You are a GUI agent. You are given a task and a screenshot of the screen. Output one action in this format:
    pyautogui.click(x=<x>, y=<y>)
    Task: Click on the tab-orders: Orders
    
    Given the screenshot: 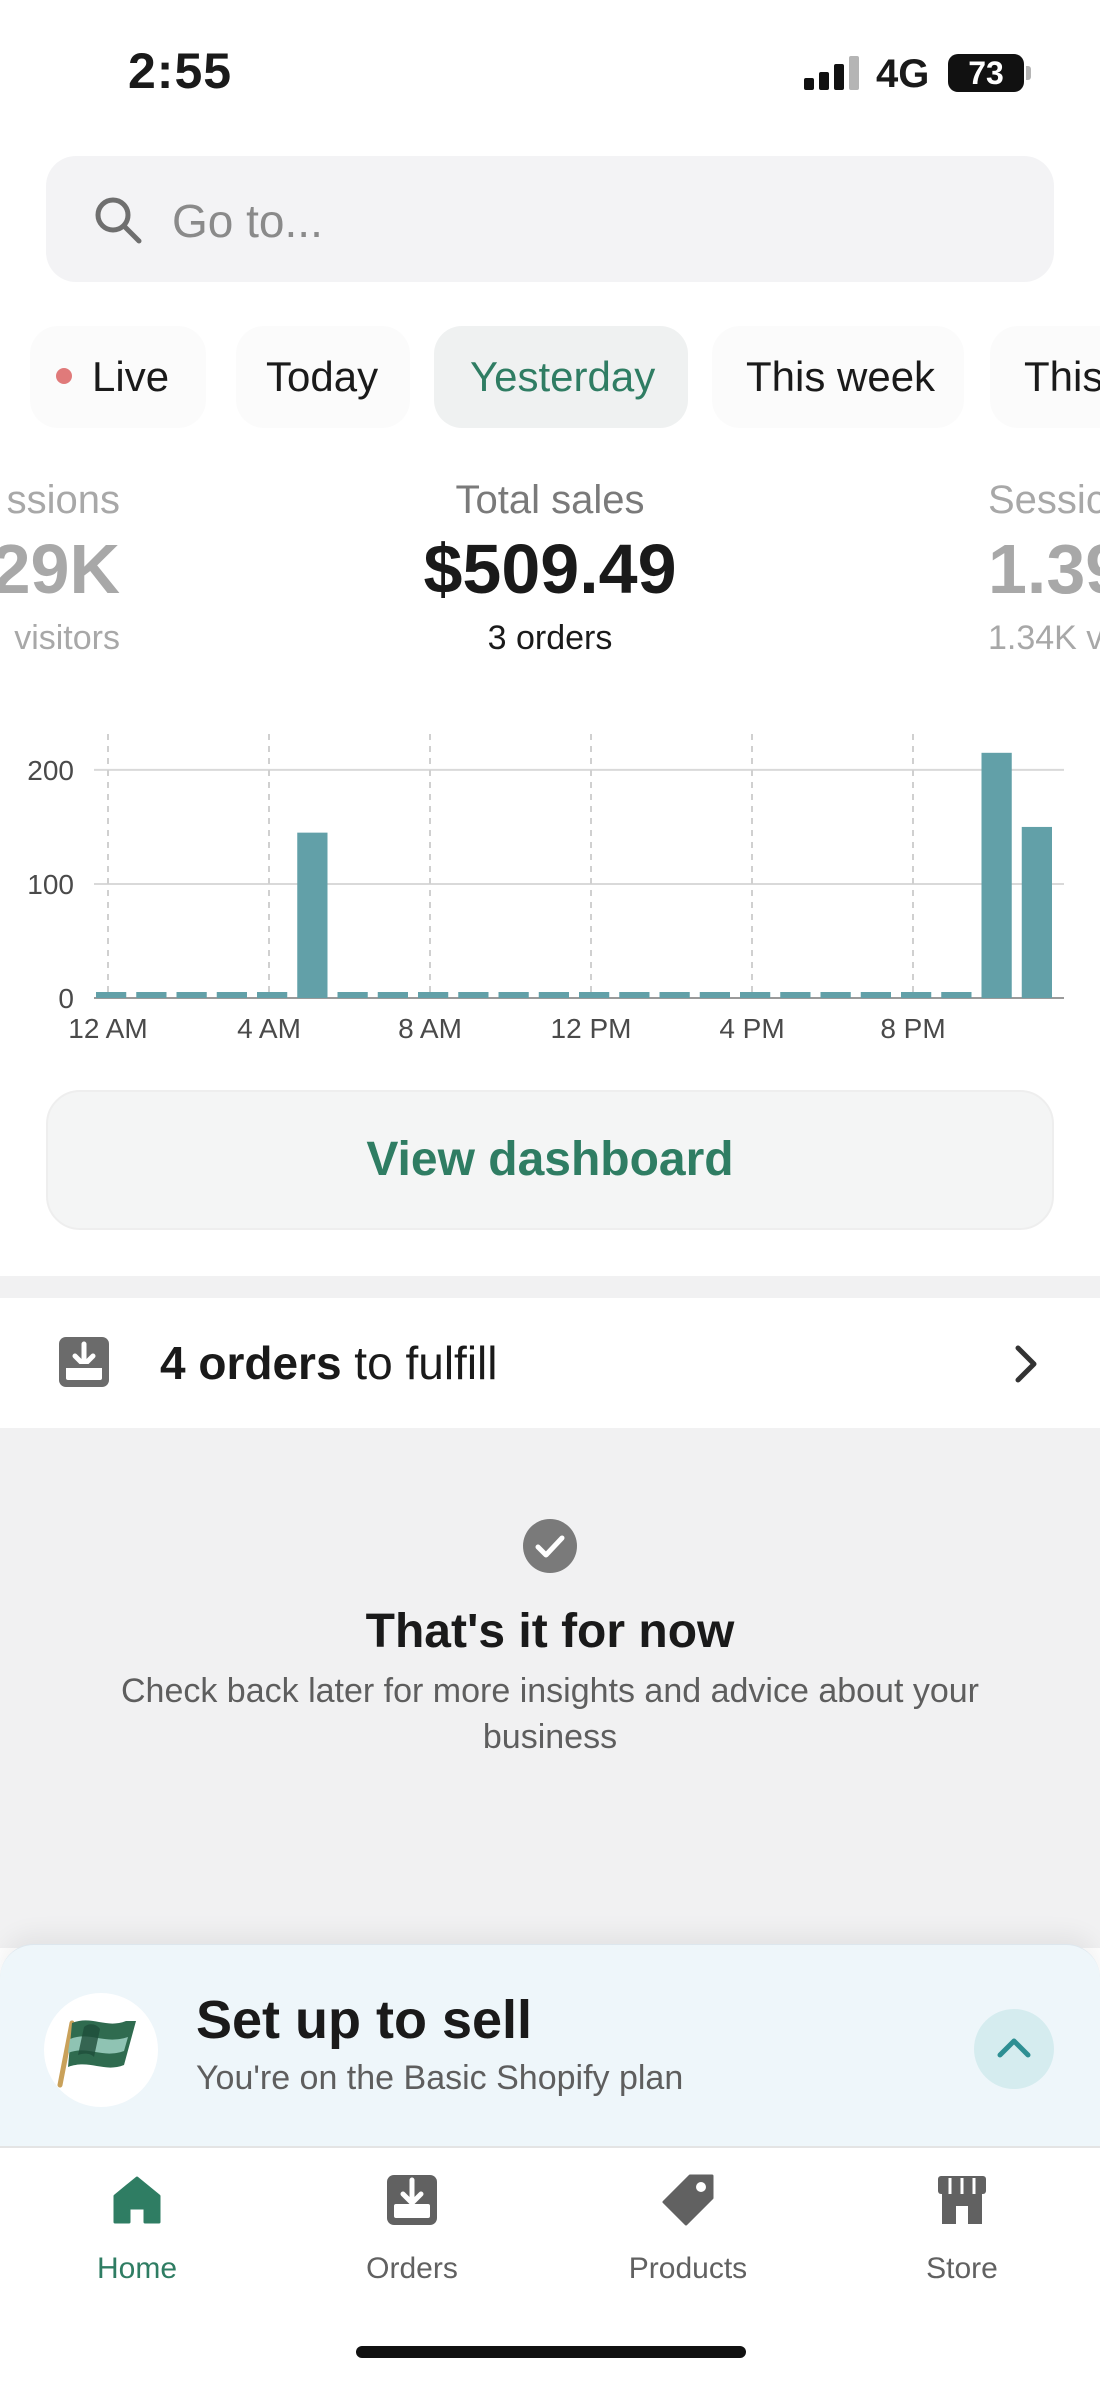 What is the action you would take?
    pyautogui.click(x=412, y=2229)
    